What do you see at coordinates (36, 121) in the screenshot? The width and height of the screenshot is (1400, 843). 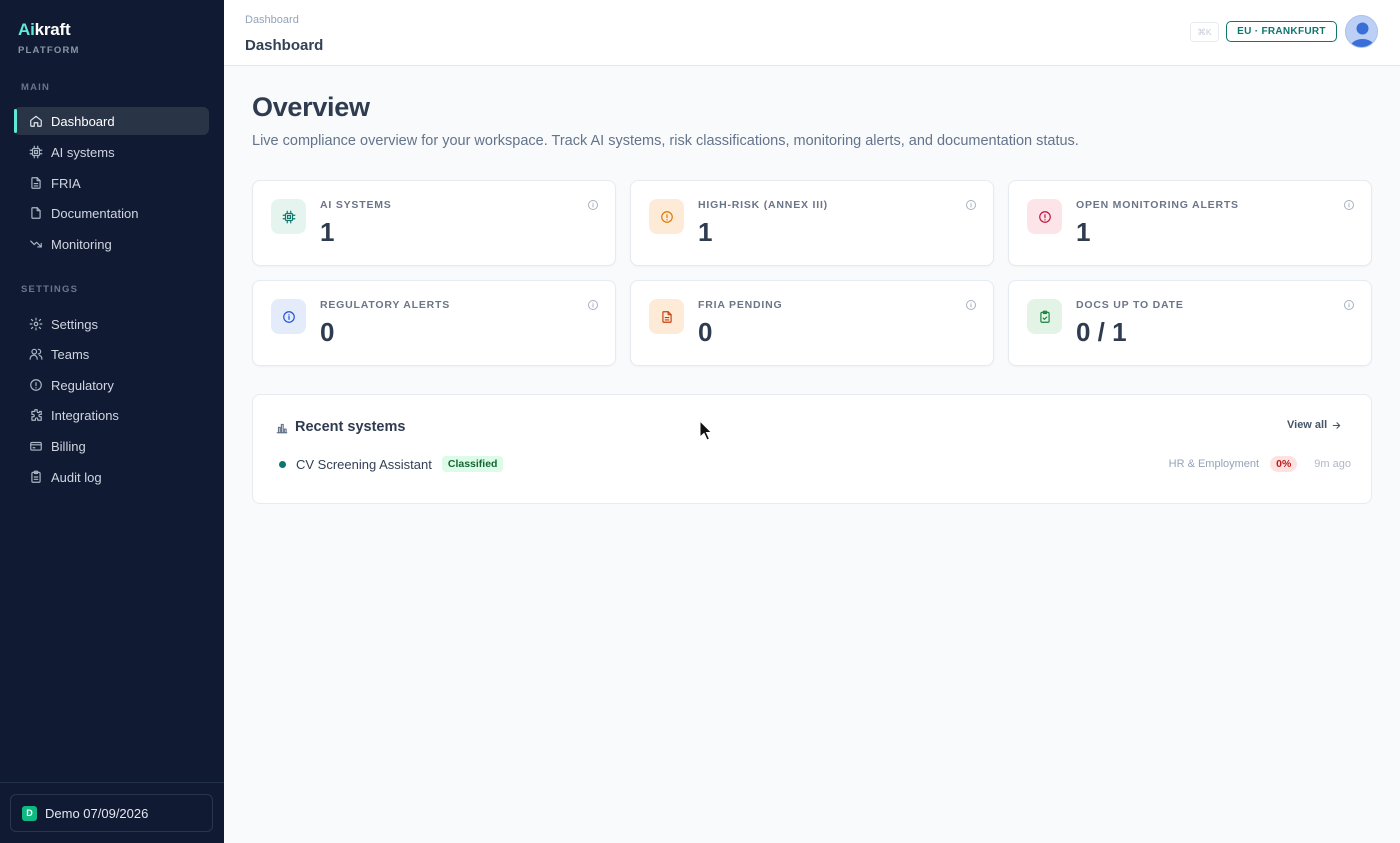 I see `home-icon` at bounding box center [36, 121].